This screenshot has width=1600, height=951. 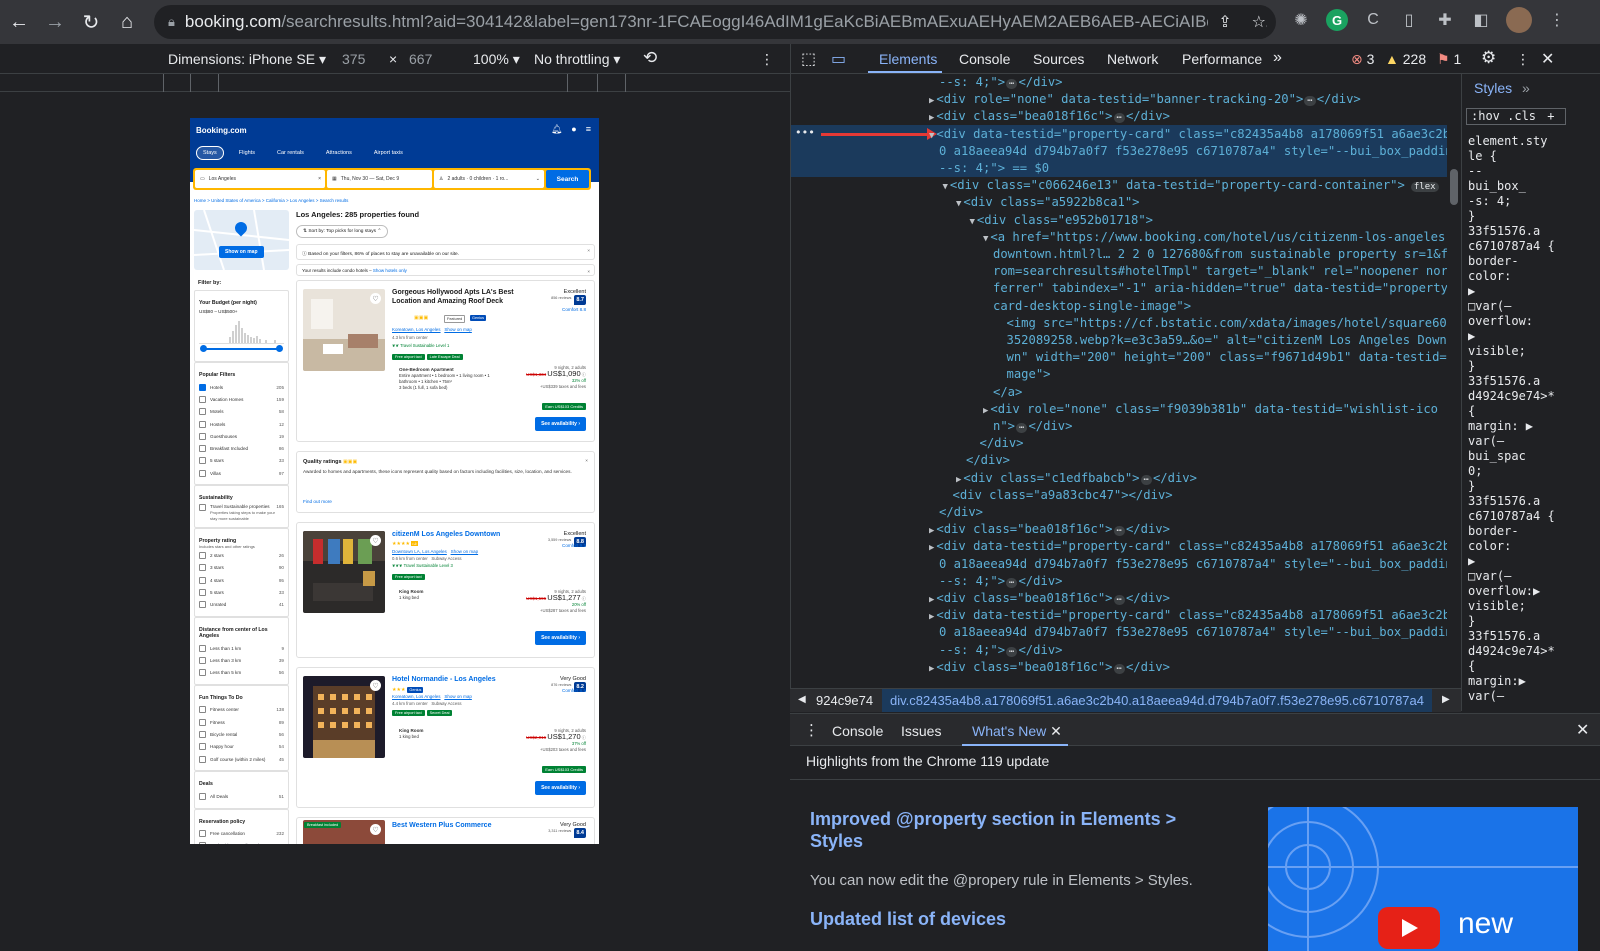 I want to click on style-rule-line: ▶, so click(x=1471, y=336).